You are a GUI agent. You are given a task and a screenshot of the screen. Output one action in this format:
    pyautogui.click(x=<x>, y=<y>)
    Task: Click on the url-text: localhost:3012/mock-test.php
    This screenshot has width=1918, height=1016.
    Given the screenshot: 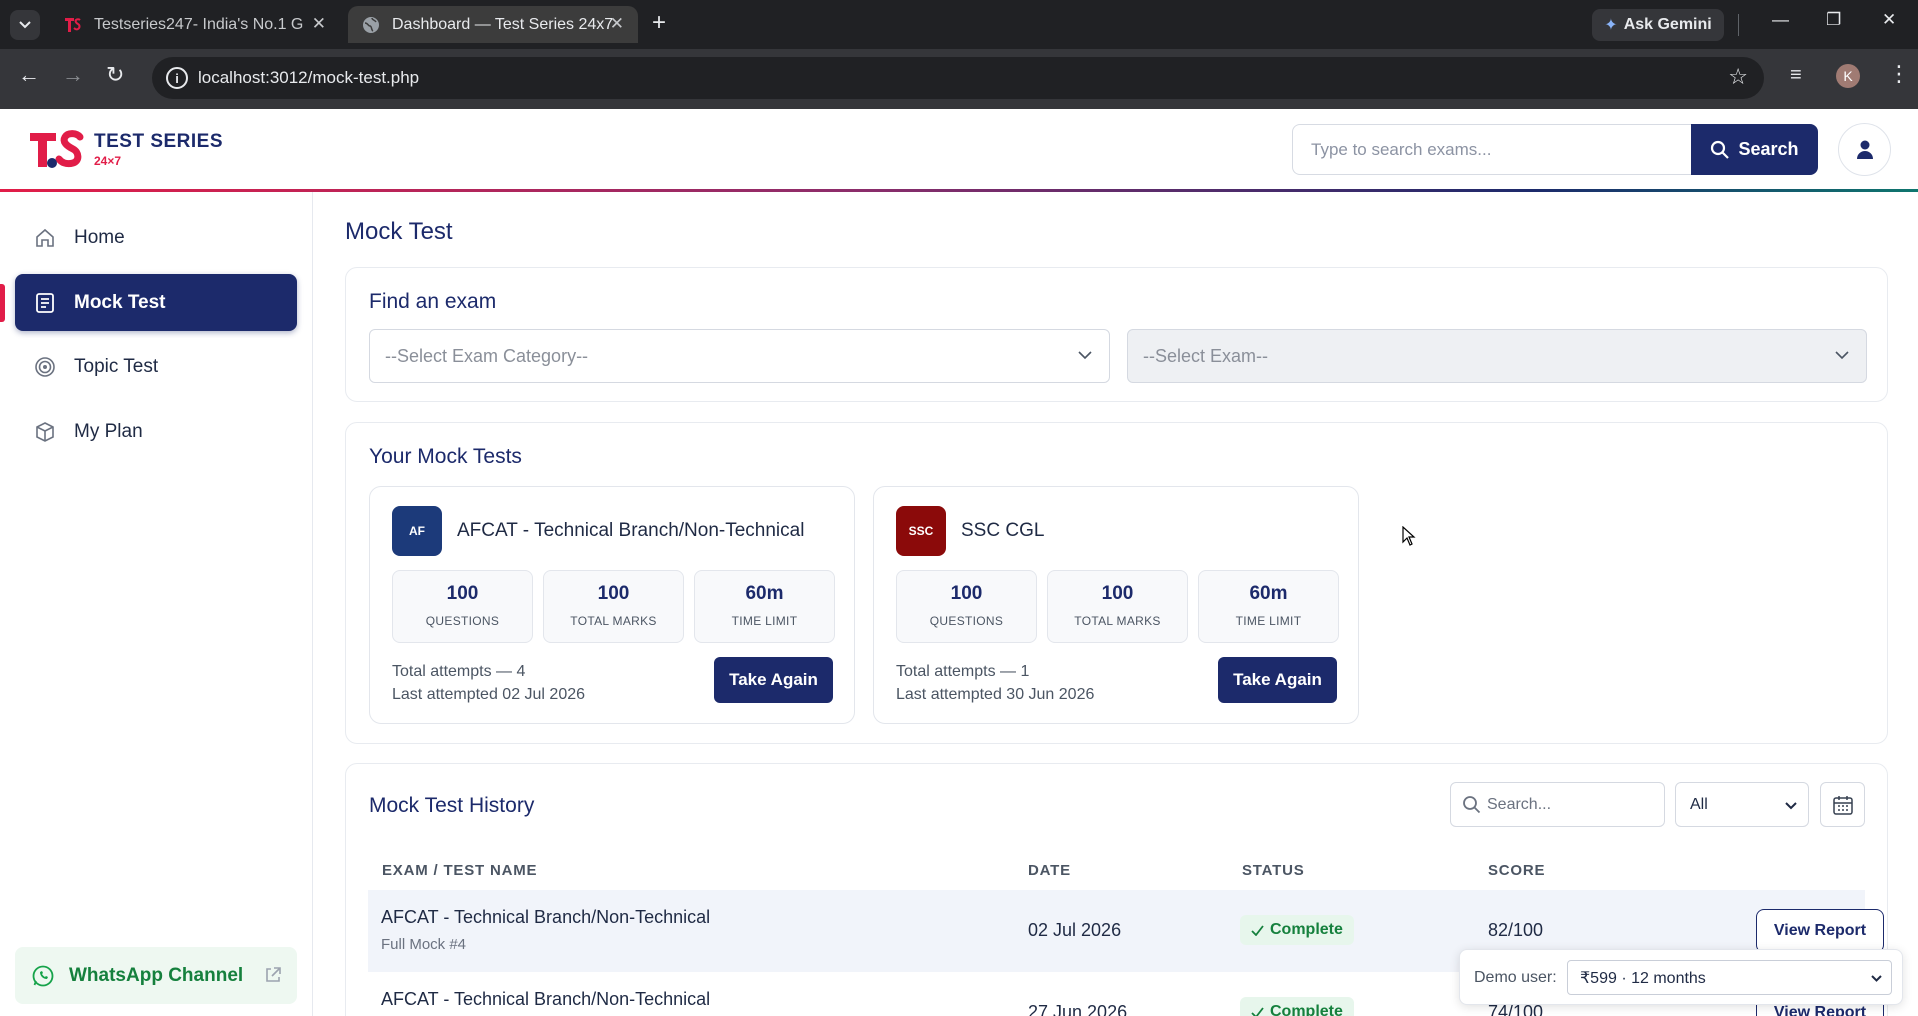 What is the action you would take?
    pyautogui.click(x=309, y=77)
    